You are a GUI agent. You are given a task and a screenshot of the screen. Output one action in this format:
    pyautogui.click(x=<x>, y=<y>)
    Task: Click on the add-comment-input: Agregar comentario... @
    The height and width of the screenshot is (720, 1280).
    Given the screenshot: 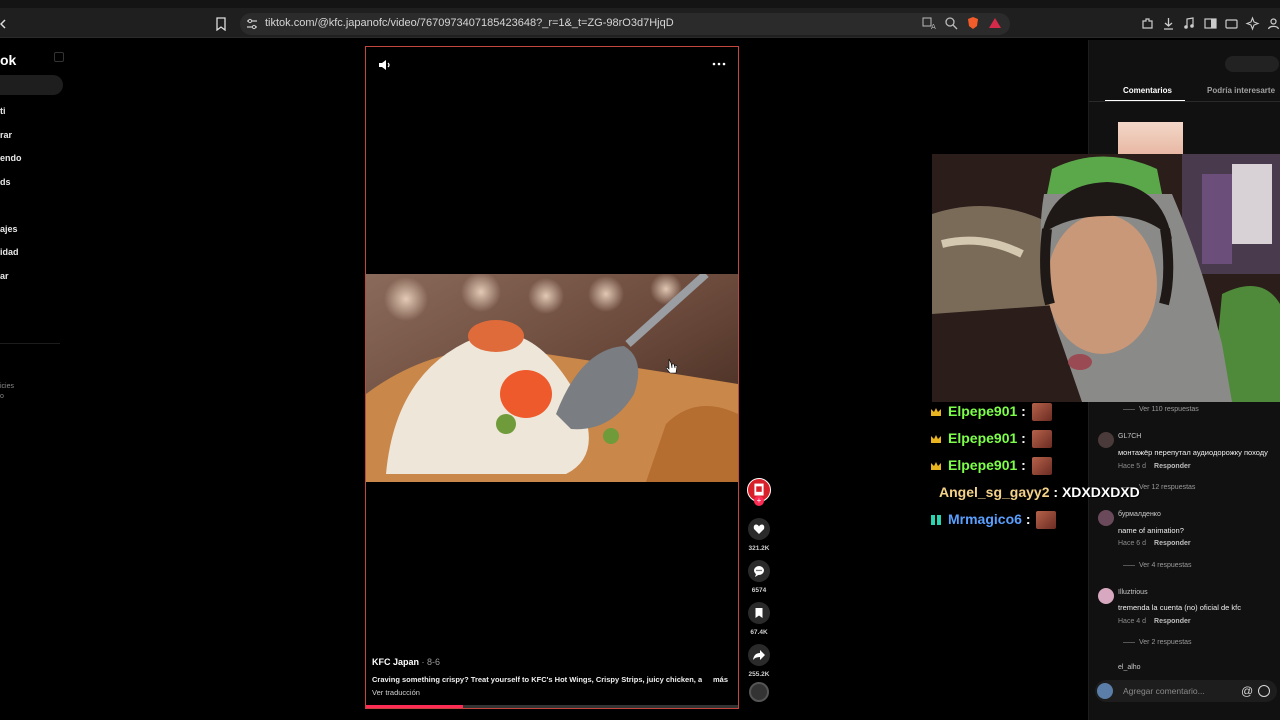 What is the action you would take?
    pyautogui.click(x=1186, y=691)
    